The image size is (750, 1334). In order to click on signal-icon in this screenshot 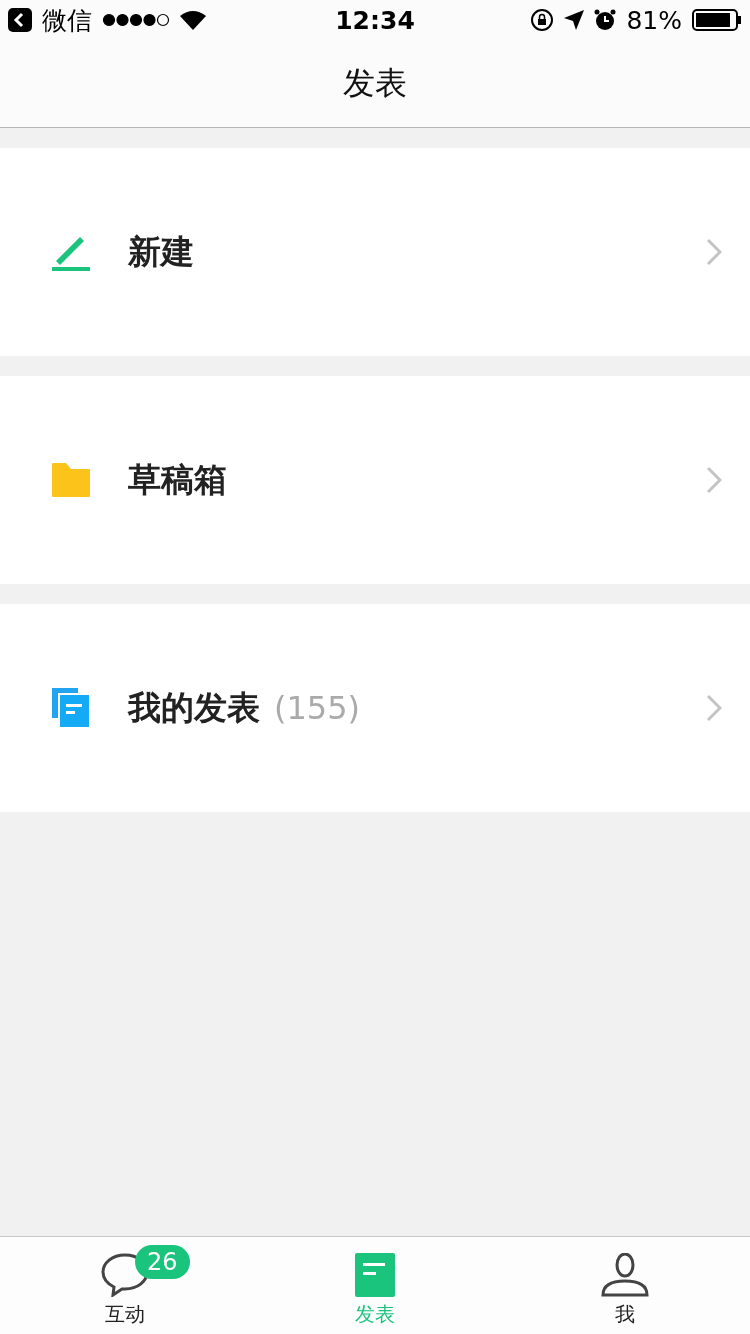, I will do `click(136, 20)`.